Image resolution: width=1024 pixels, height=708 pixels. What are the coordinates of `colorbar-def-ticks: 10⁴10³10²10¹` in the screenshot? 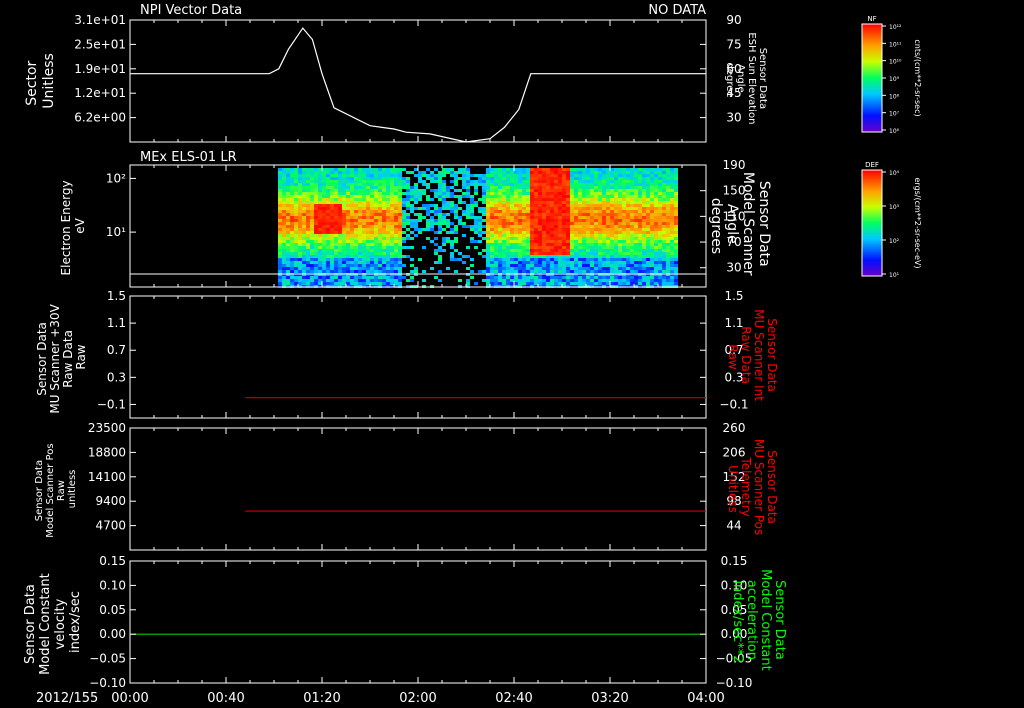 It's located at (891, 224).